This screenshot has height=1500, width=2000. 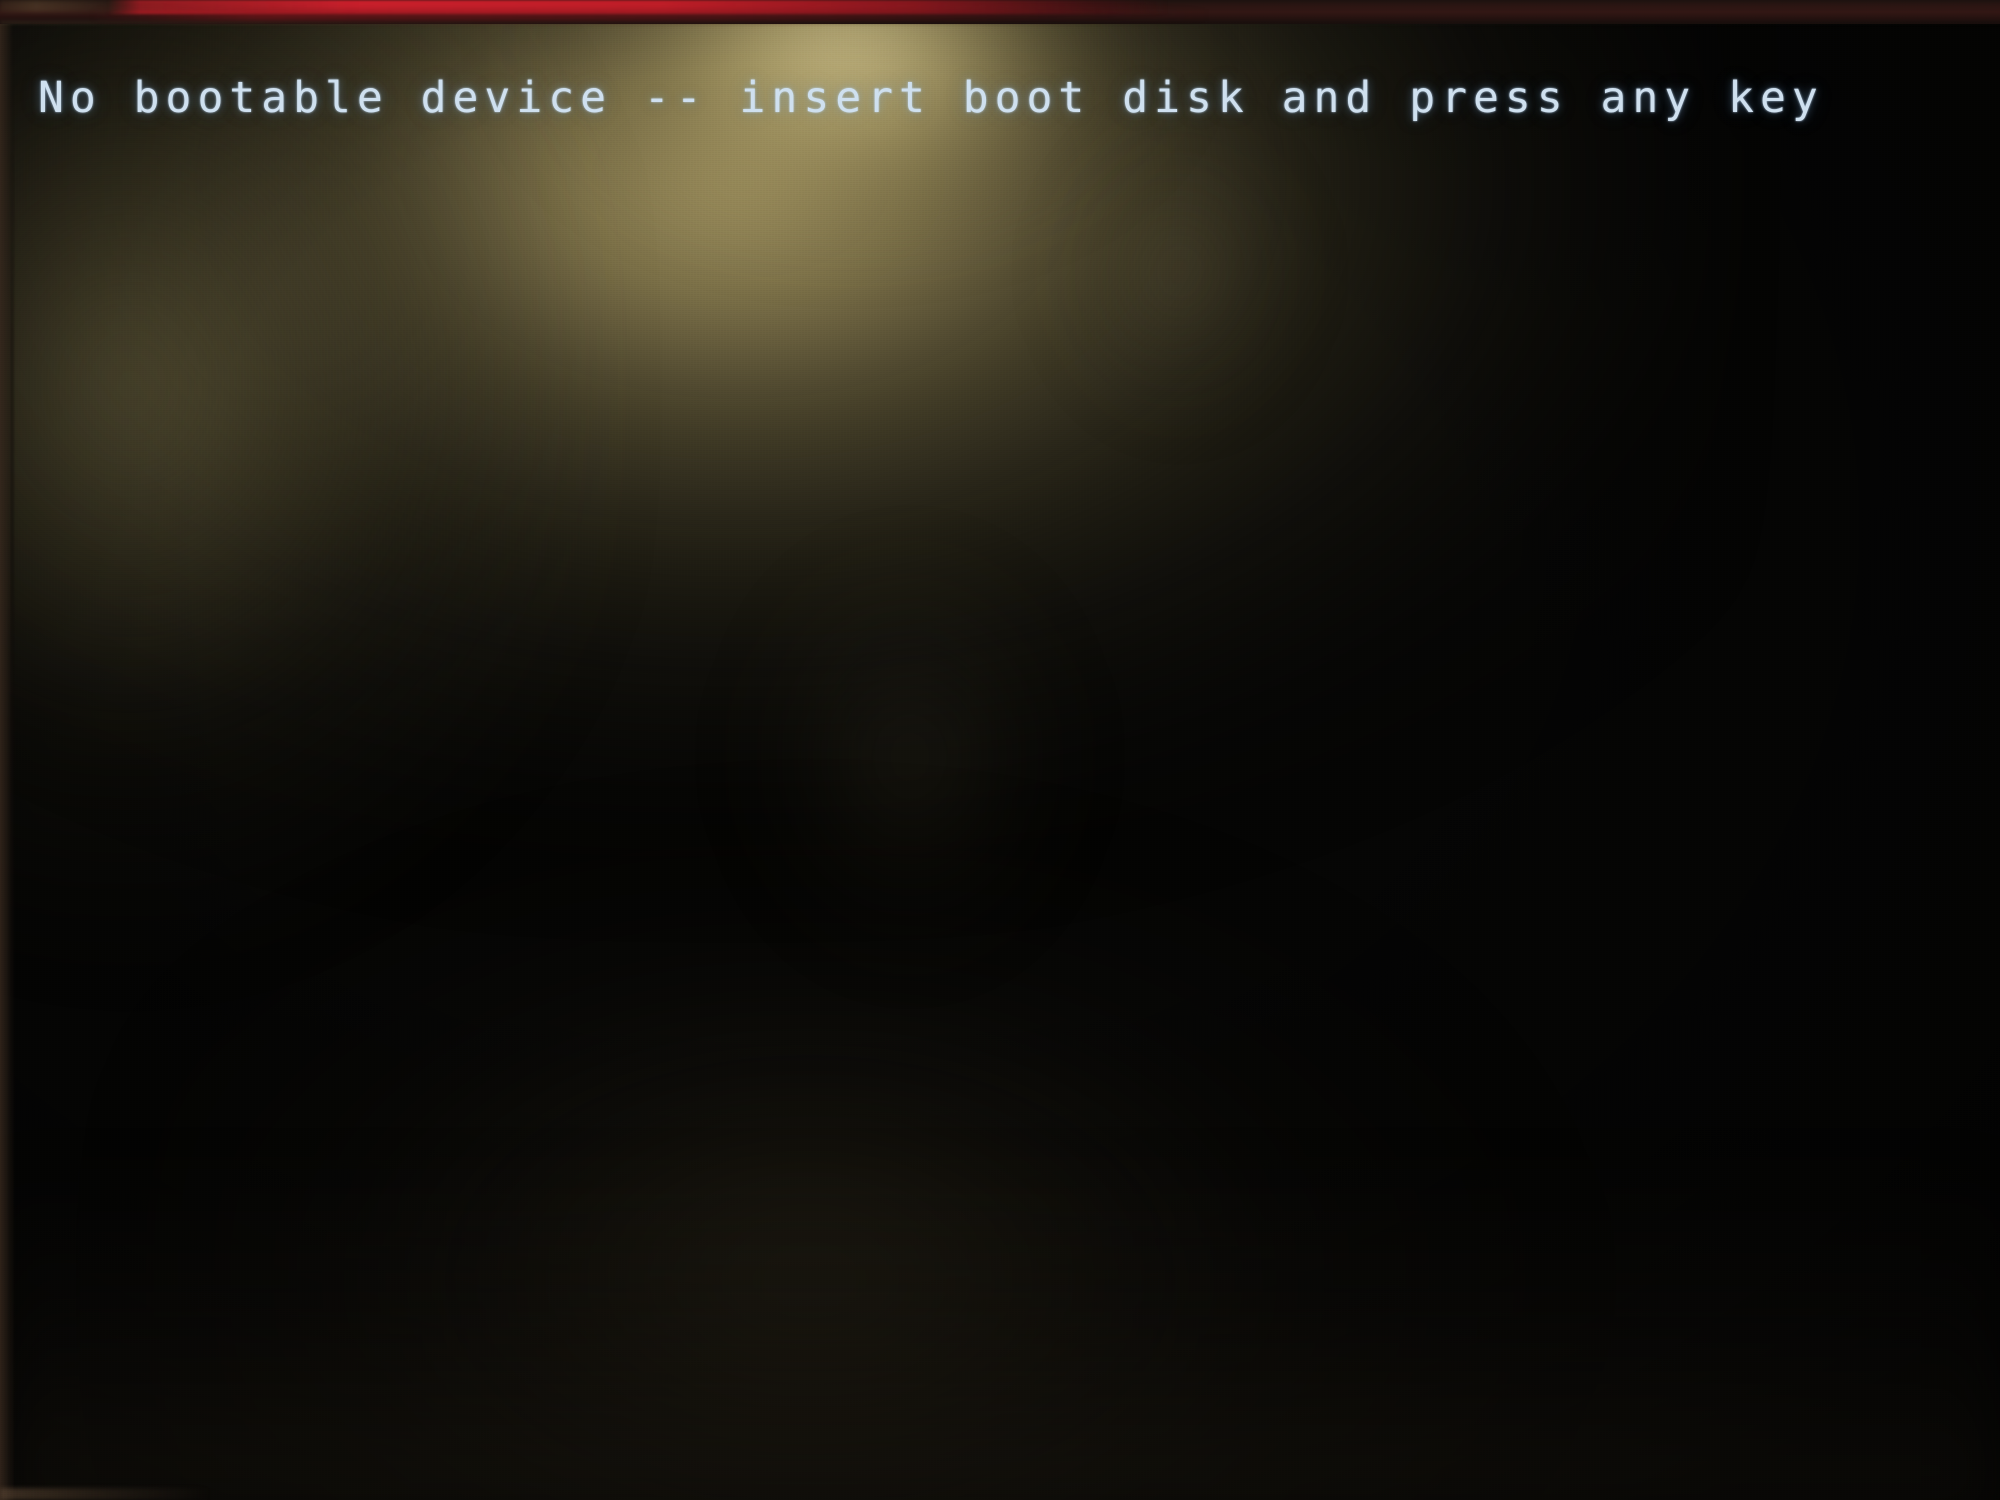 What do you see at coordinates (8, 761) in the screenshot?
I see `screen-left-frame-edge` at bounding box center [8, 761].